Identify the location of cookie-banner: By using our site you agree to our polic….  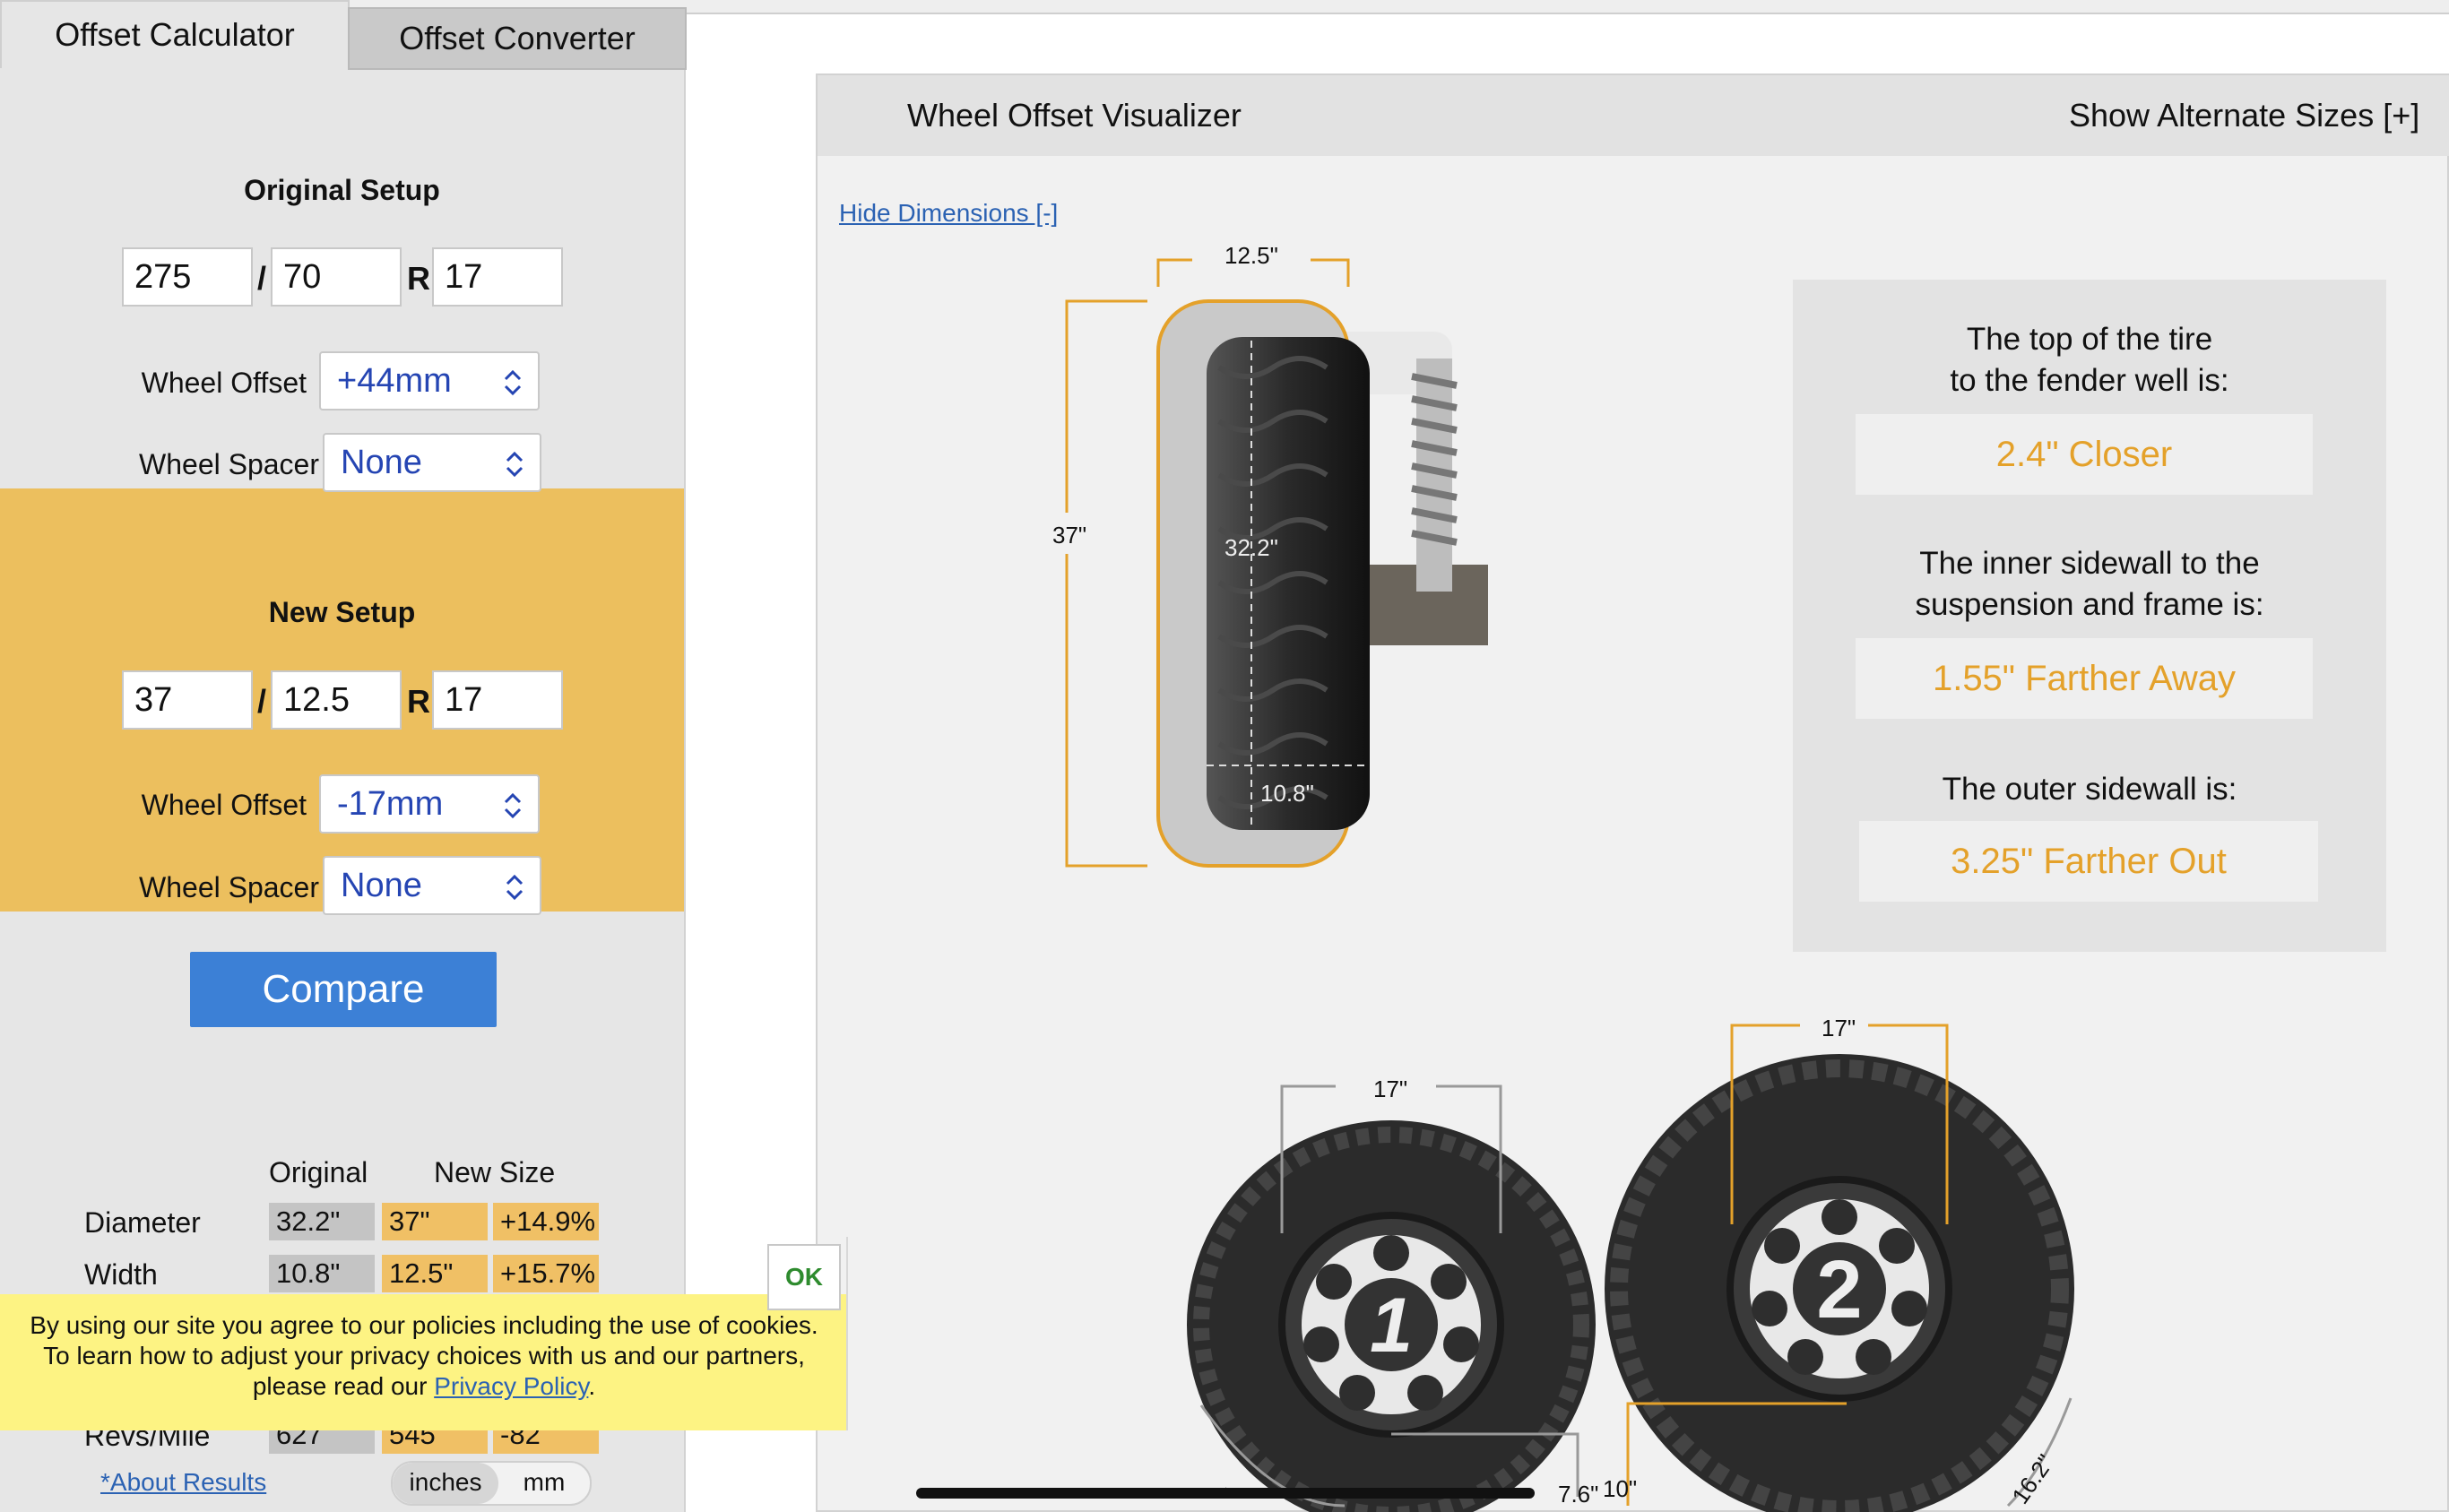
(424, 1362).